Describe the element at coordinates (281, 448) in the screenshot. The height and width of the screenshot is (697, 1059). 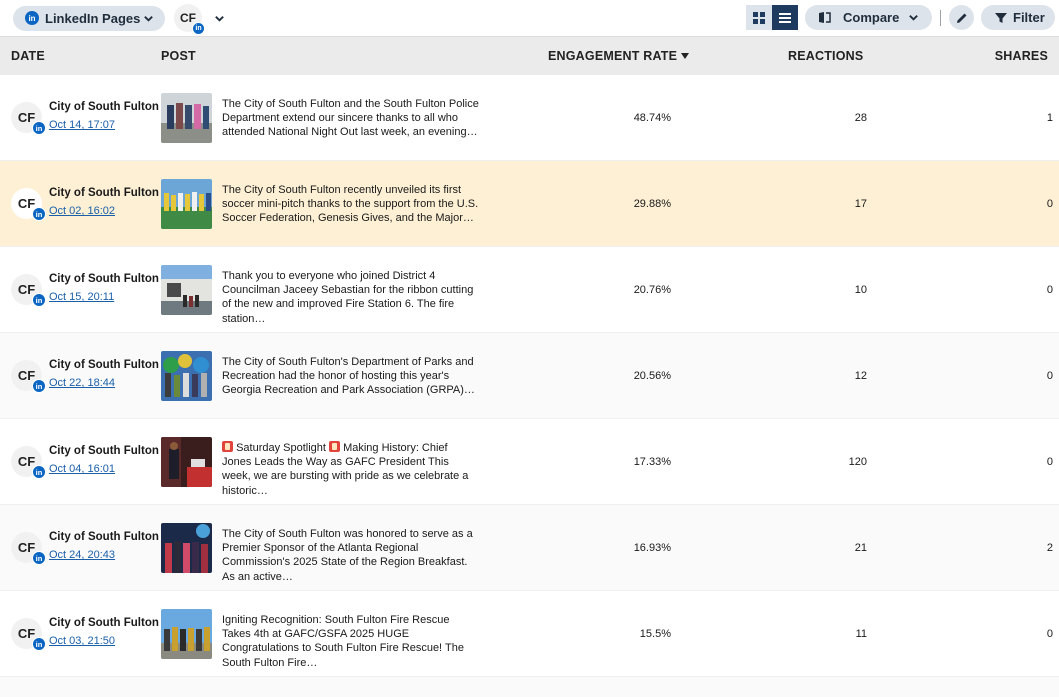
I see `post-text-part: Saturday Spotlight` at that location.